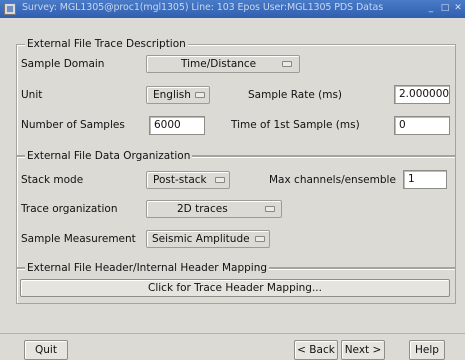 This screenshot has height=360, width=465. I want to click on minimize-button: _, so click(431, 8).